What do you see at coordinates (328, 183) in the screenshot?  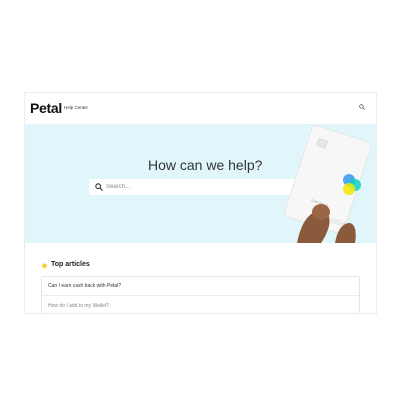 I see `card-in-hand-illustration: VISA CHIP WILLS` at bounding box center [328, 183].